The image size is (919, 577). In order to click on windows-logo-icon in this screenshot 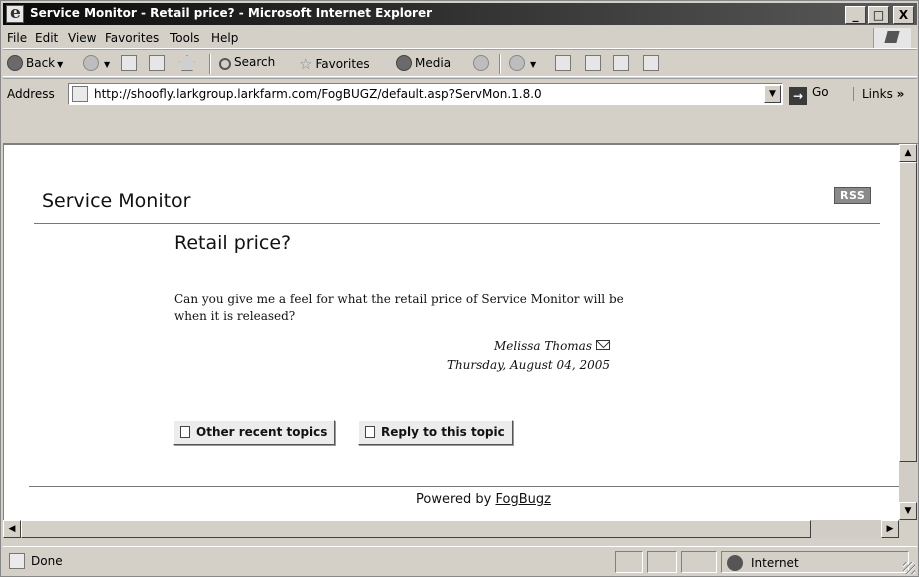, I will do `click(892, 38)`.